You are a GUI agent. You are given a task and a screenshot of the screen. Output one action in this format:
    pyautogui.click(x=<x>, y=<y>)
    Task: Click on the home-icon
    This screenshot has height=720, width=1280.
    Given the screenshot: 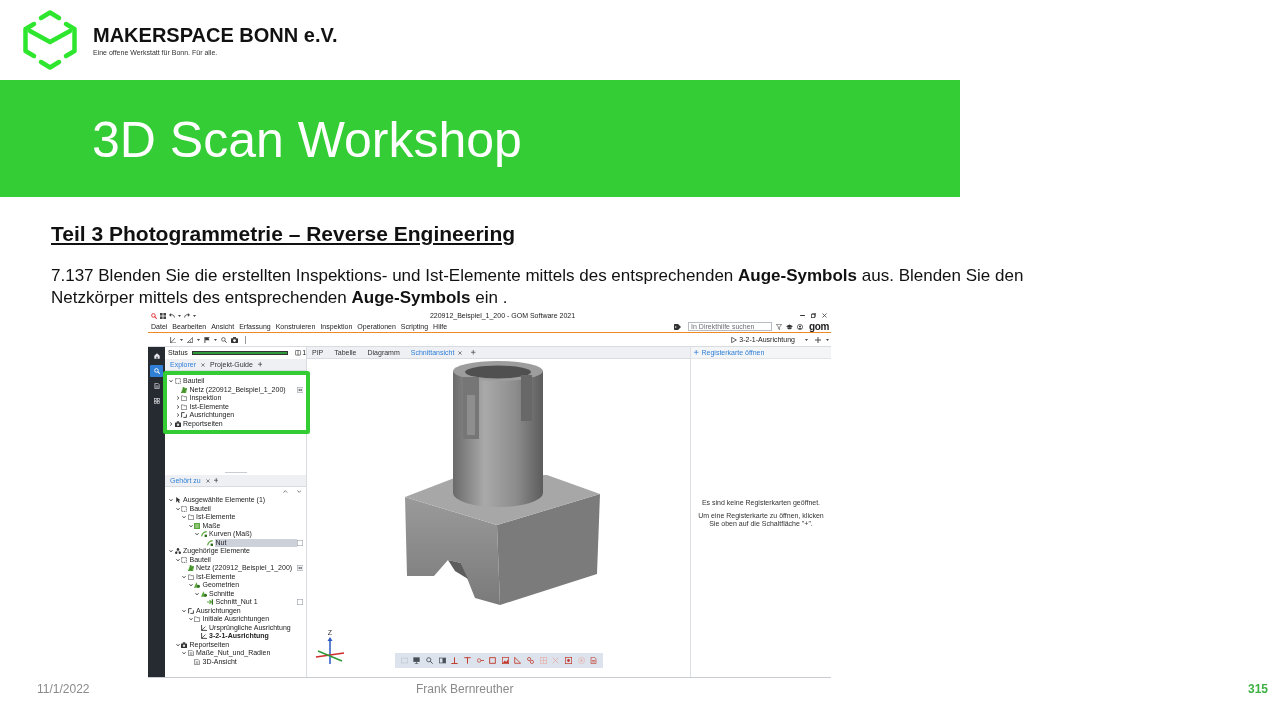 What is the action you would take?
    pyautogui.click(x=156, y=356)
    